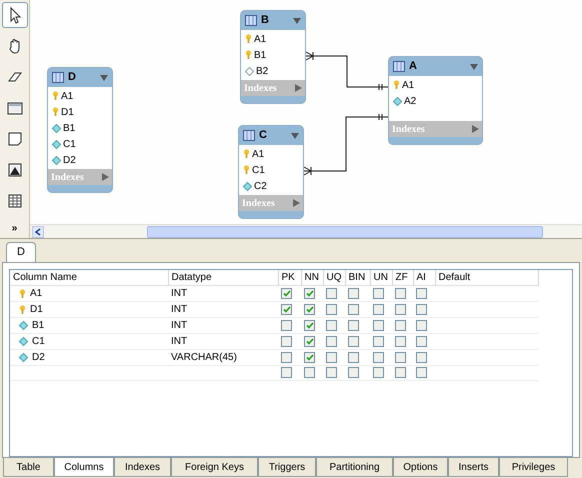 The height and width of the screenshot is (478, 582). Describe the element at coordinates (474, 67) in the screenshot. I see `dropdown-icon` at that location.